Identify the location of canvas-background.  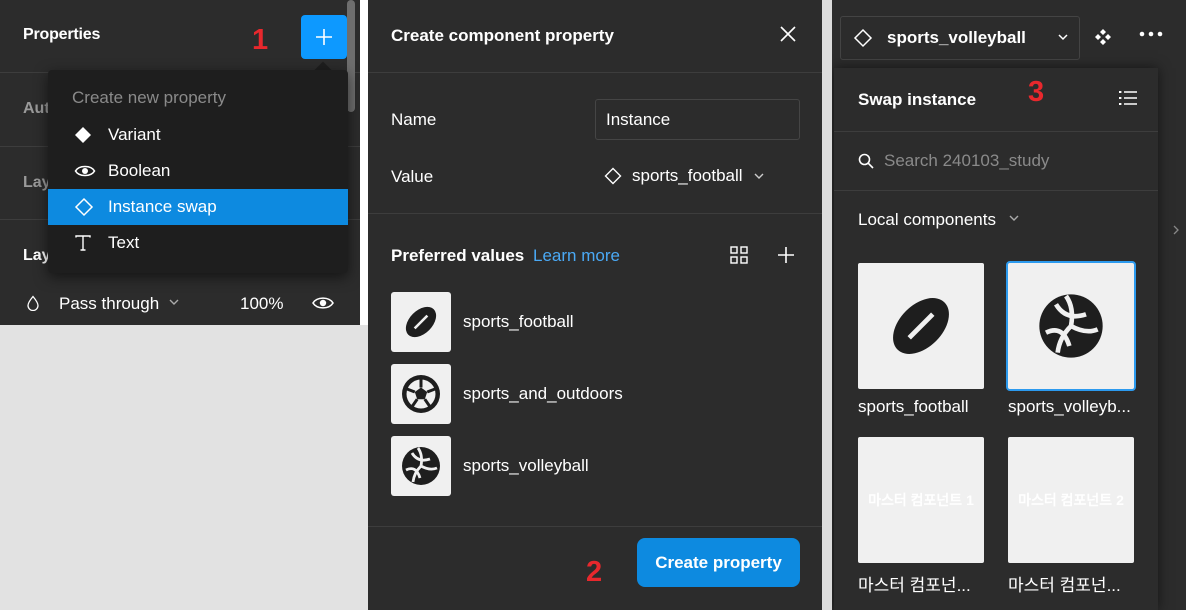
(184, 467).